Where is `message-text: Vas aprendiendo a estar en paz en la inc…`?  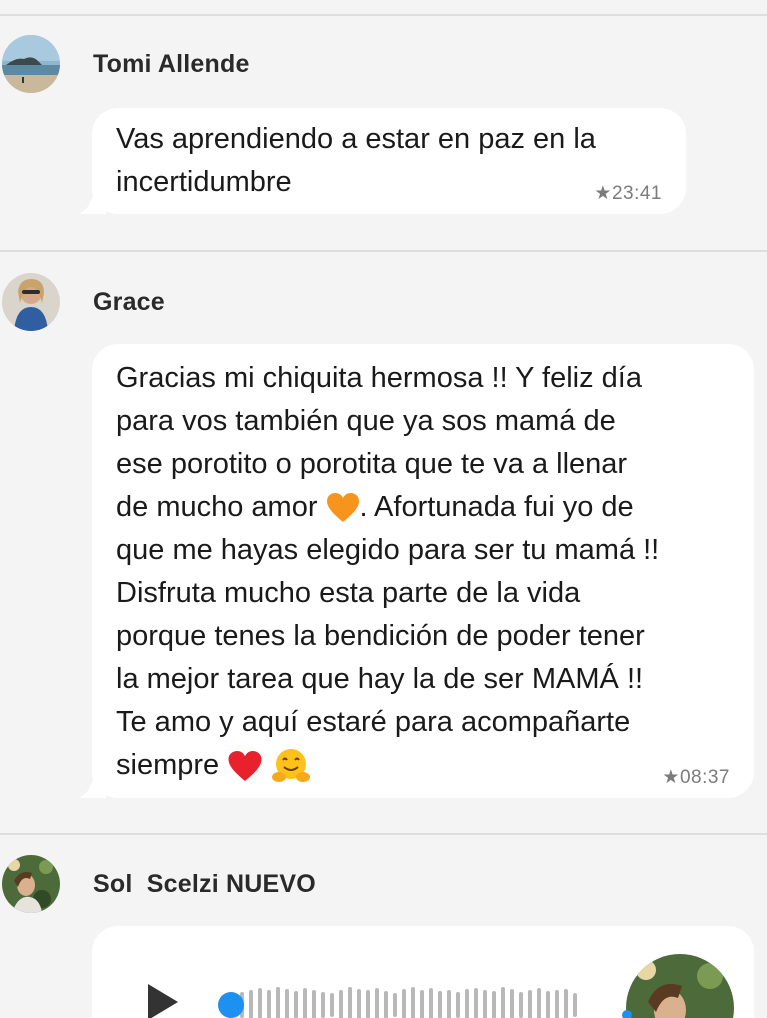
message-text: Vas aprendiendo a estar en paz en la inc… is located at coordinates (356, 160).